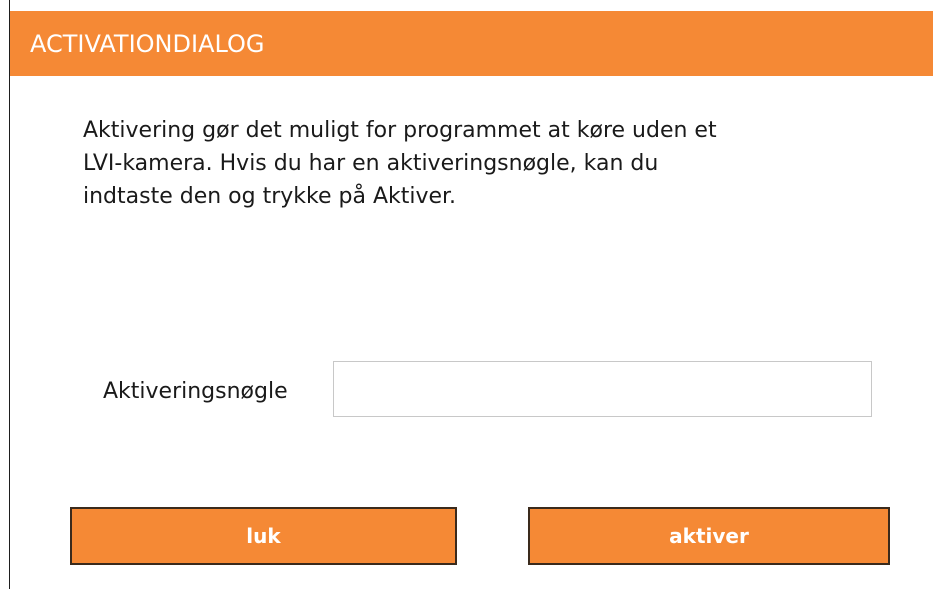  Describe the element at coordinates (147, 44) in the screenshot. I see `dialog-title: ACTIVATIONDIALOG` at that location.